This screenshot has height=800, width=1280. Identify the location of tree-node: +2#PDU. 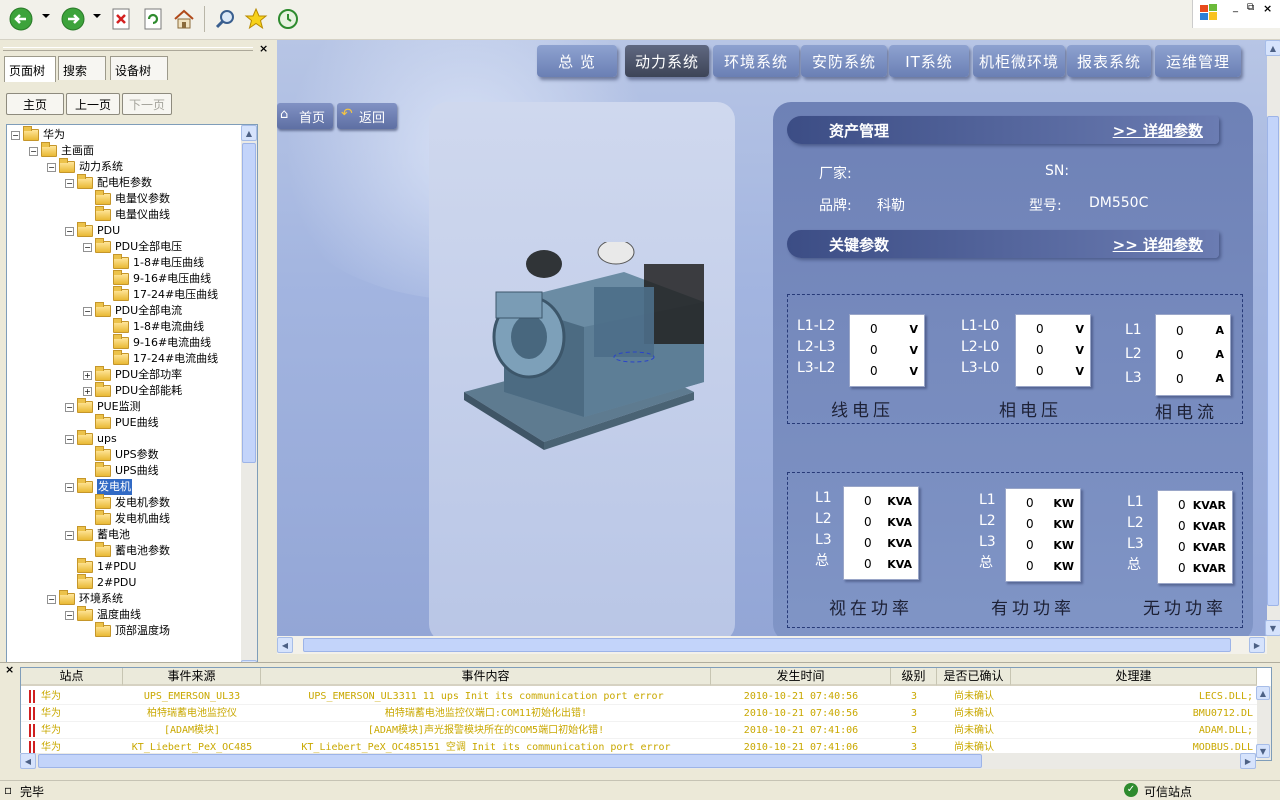
(100, 582).